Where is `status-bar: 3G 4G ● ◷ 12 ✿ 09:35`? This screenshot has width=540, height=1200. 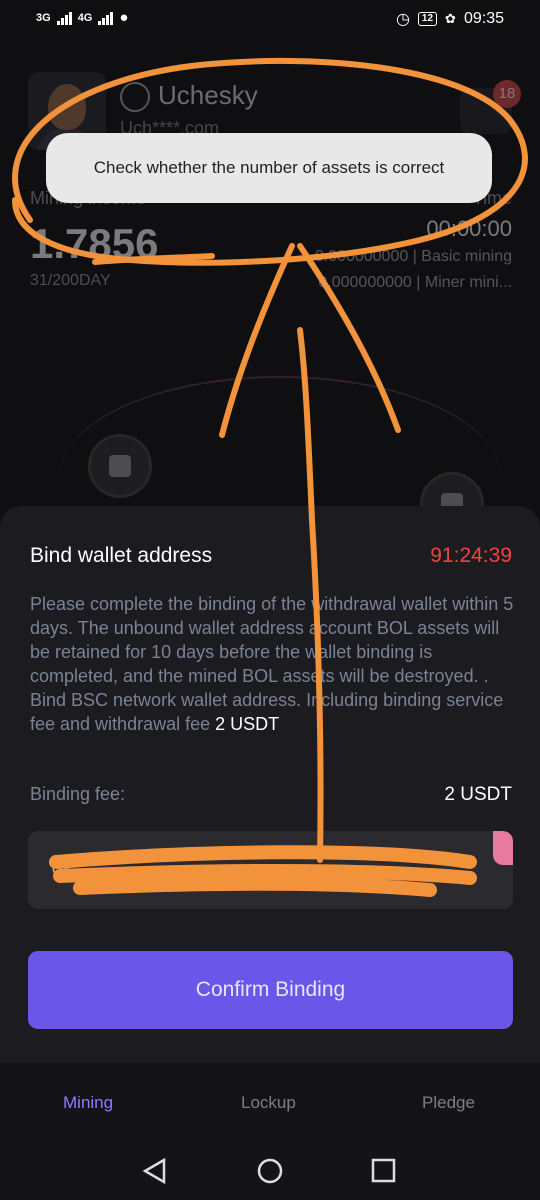 status-bar: 3G 4G ● ◷ 12 ✿ 09:35 is located at coordinates (270, 18).